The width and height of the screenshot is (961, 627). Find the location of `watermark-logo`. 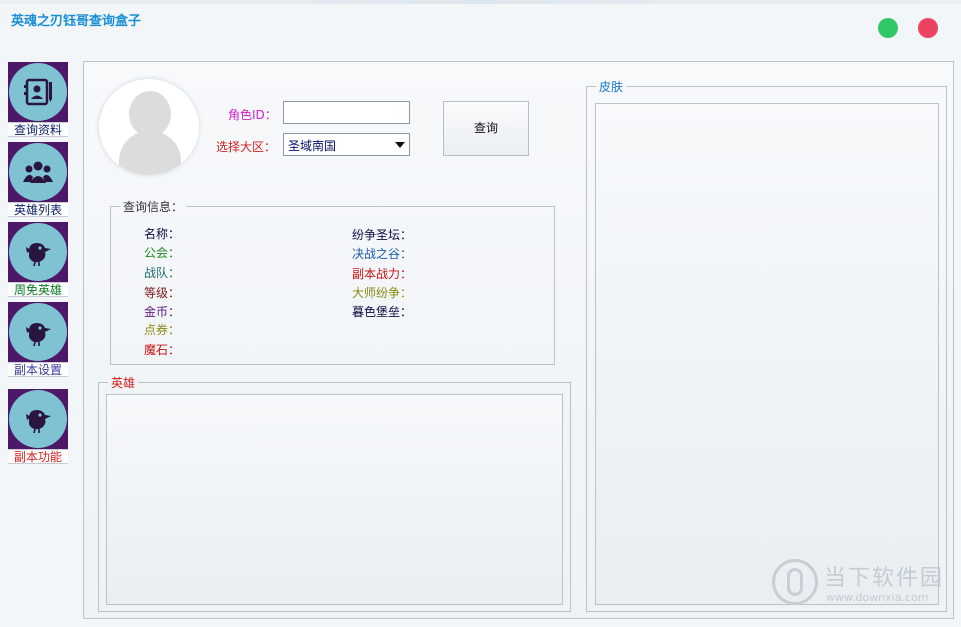

watermark-logo is located at coordinates (795, 582).